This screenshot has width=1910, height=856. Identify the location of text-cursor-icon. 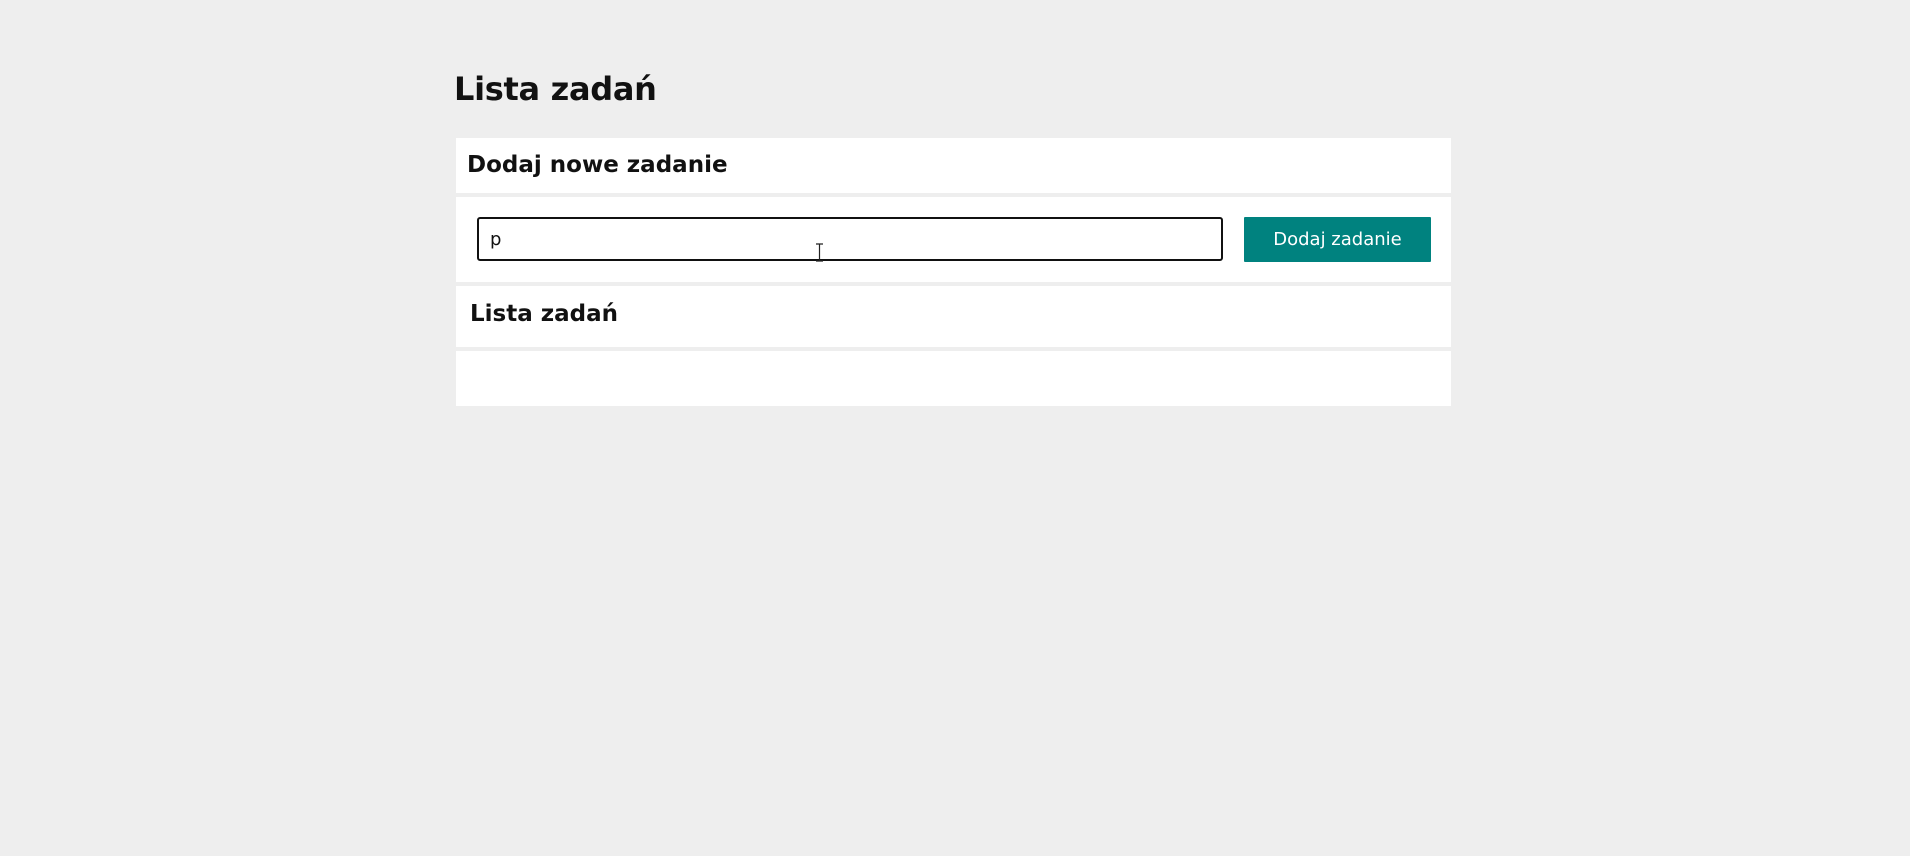
(819, 252).